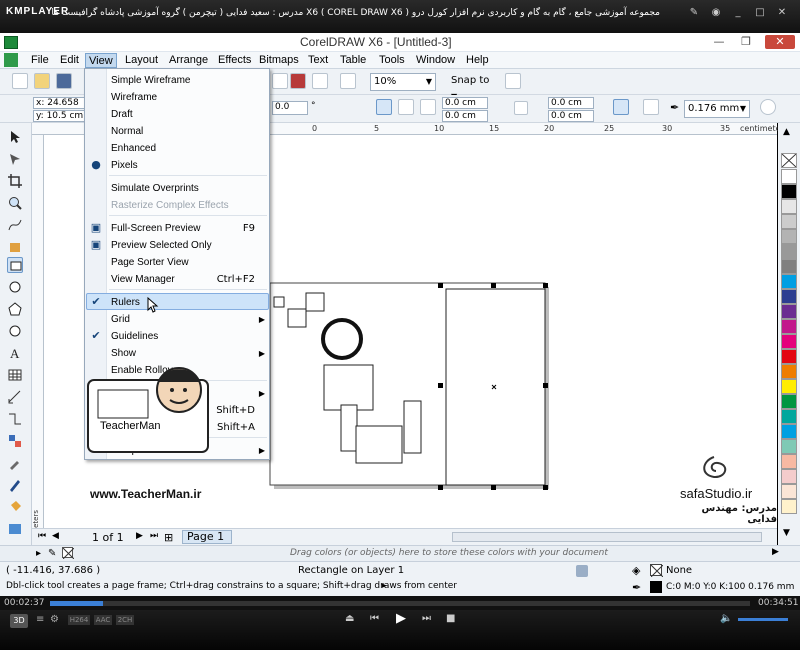  I want to click on view-menu-item: Normal, so click(127, 131).